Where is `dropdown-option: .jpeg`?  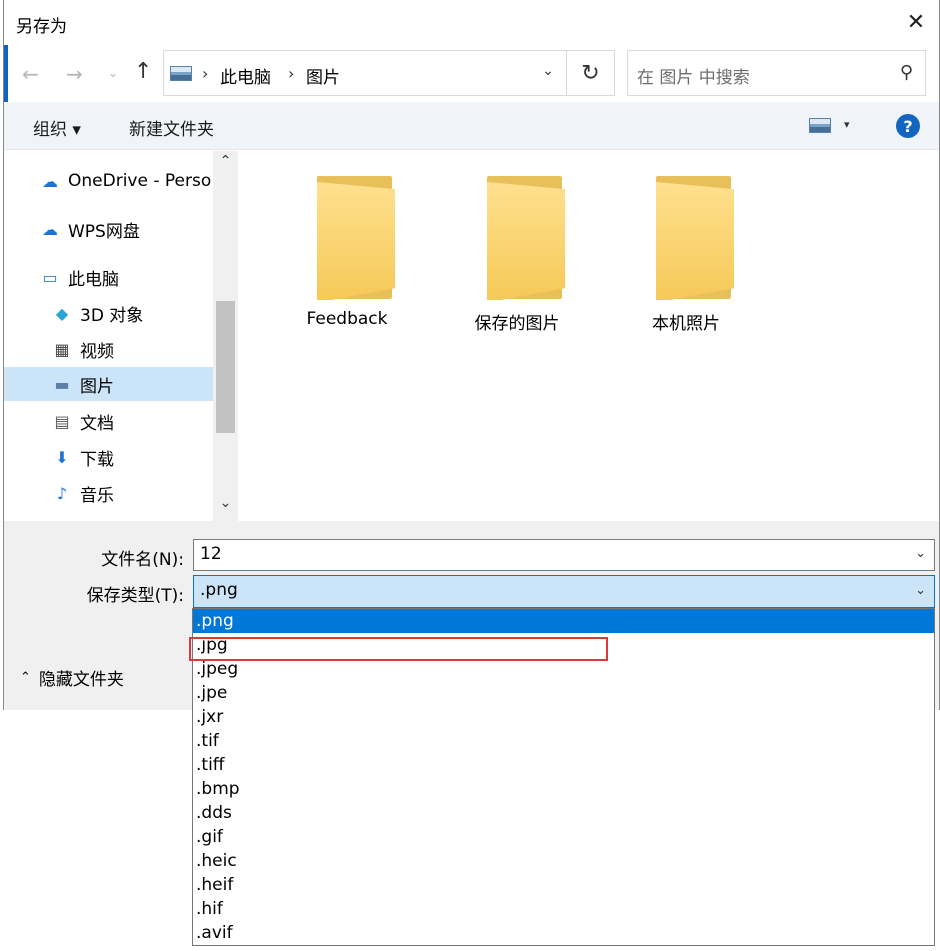 dropdown-option: .jpeg is located at coordinates (563, 669).